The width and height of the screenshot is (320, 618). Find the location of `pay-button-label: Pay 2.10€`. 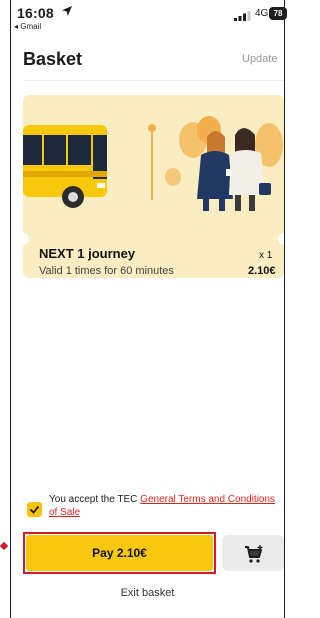

pay-button-label: Pay 2.10€ is located at coordinates (119, 553).